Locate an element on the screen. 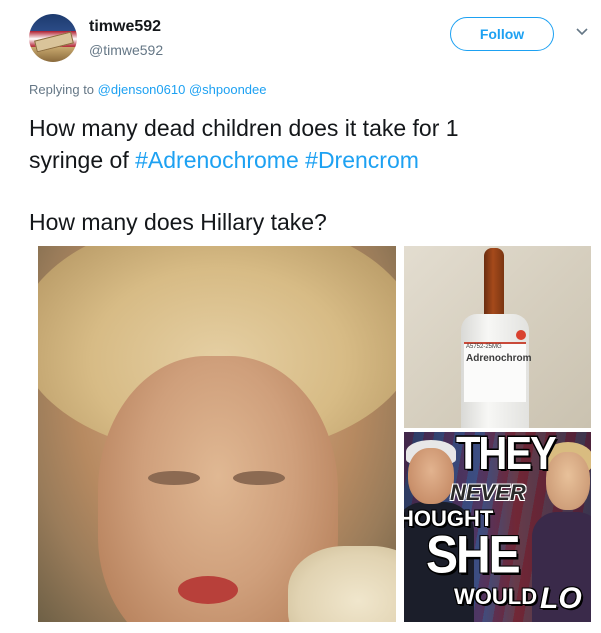  vial-catalog-number: A5752-25MG is located at coordinates (484, 347).